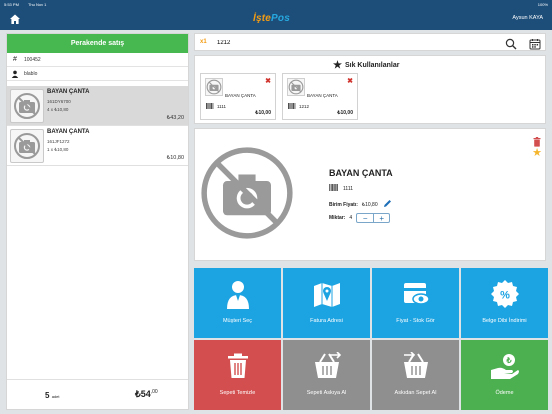  Describe the element at coordinates (360, 204) in the screenshot. I see `unit-price-row: Birim Fiyatı: ₺10,80` at that location.